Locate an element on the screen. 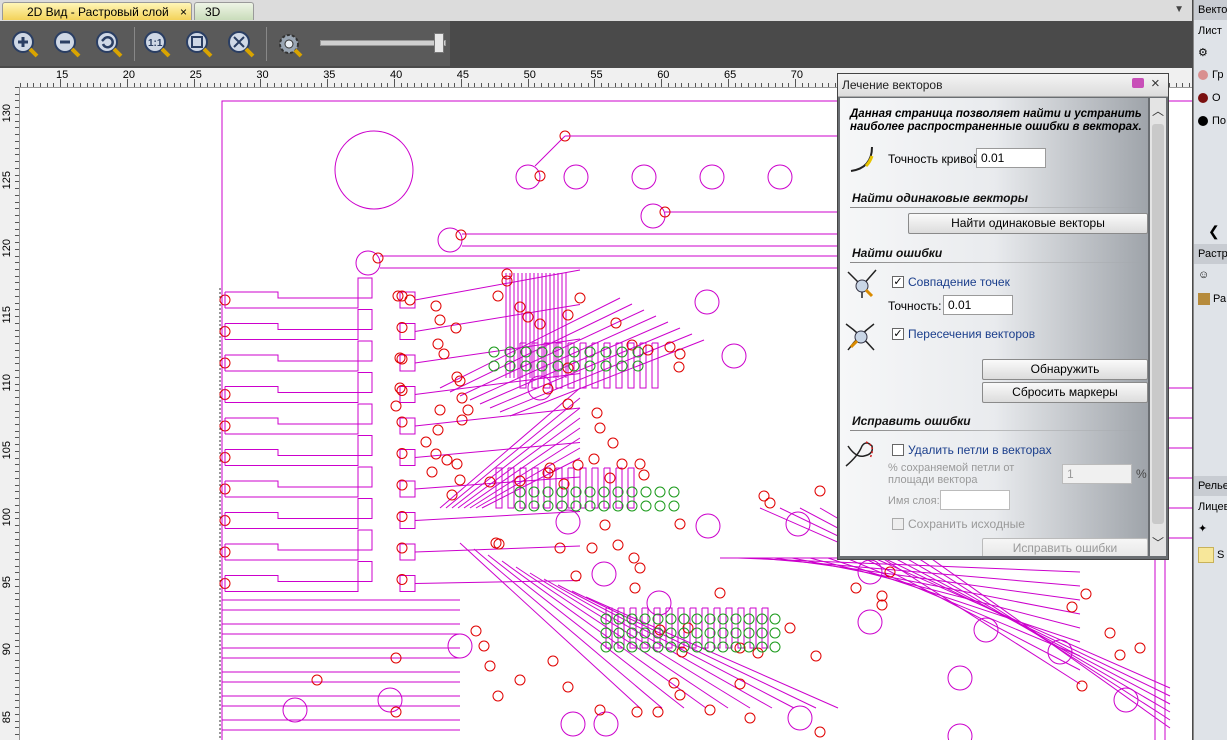 This screenshot has height=740, width=1227. remove-loops-checkbox is located at coordinates (898, 450).